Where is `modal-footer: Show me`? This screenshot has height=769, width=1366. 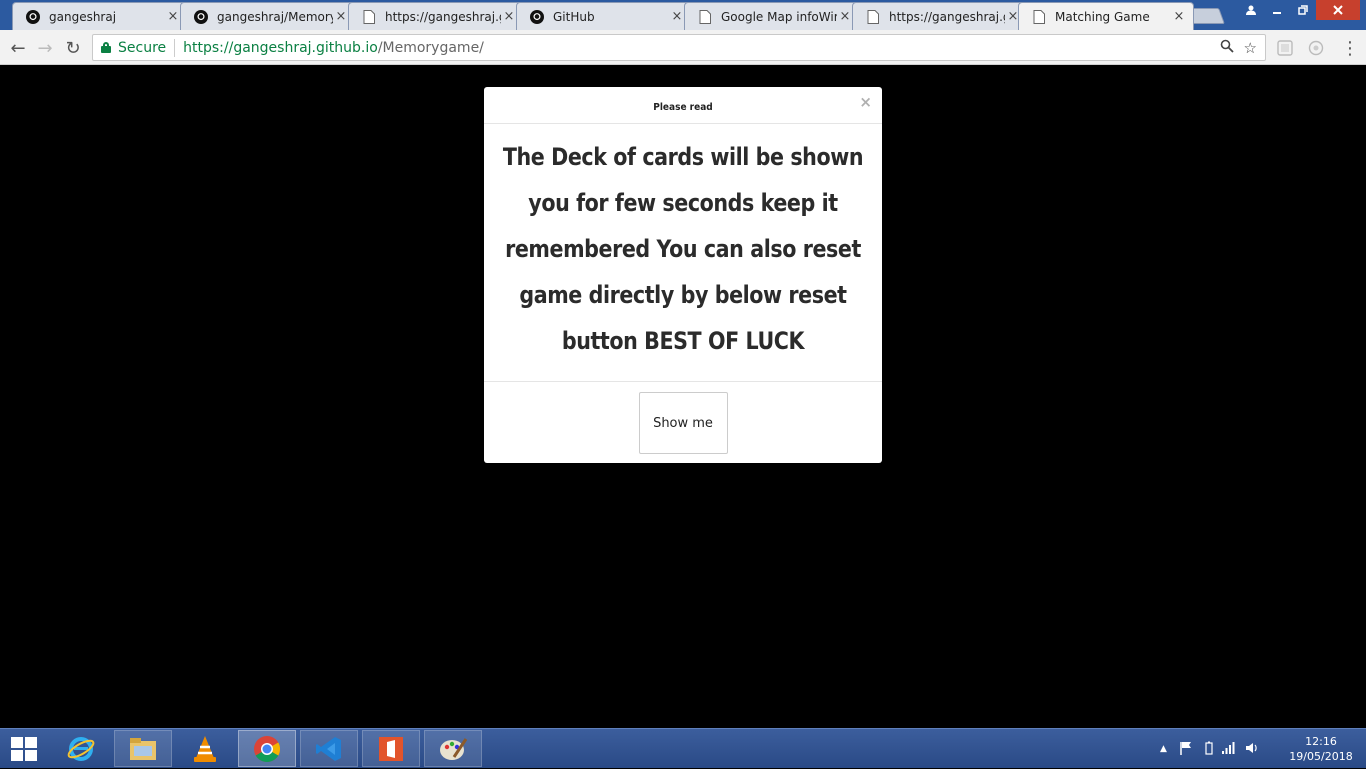 modal-footer: Show me is located at coordinates (683, 422).